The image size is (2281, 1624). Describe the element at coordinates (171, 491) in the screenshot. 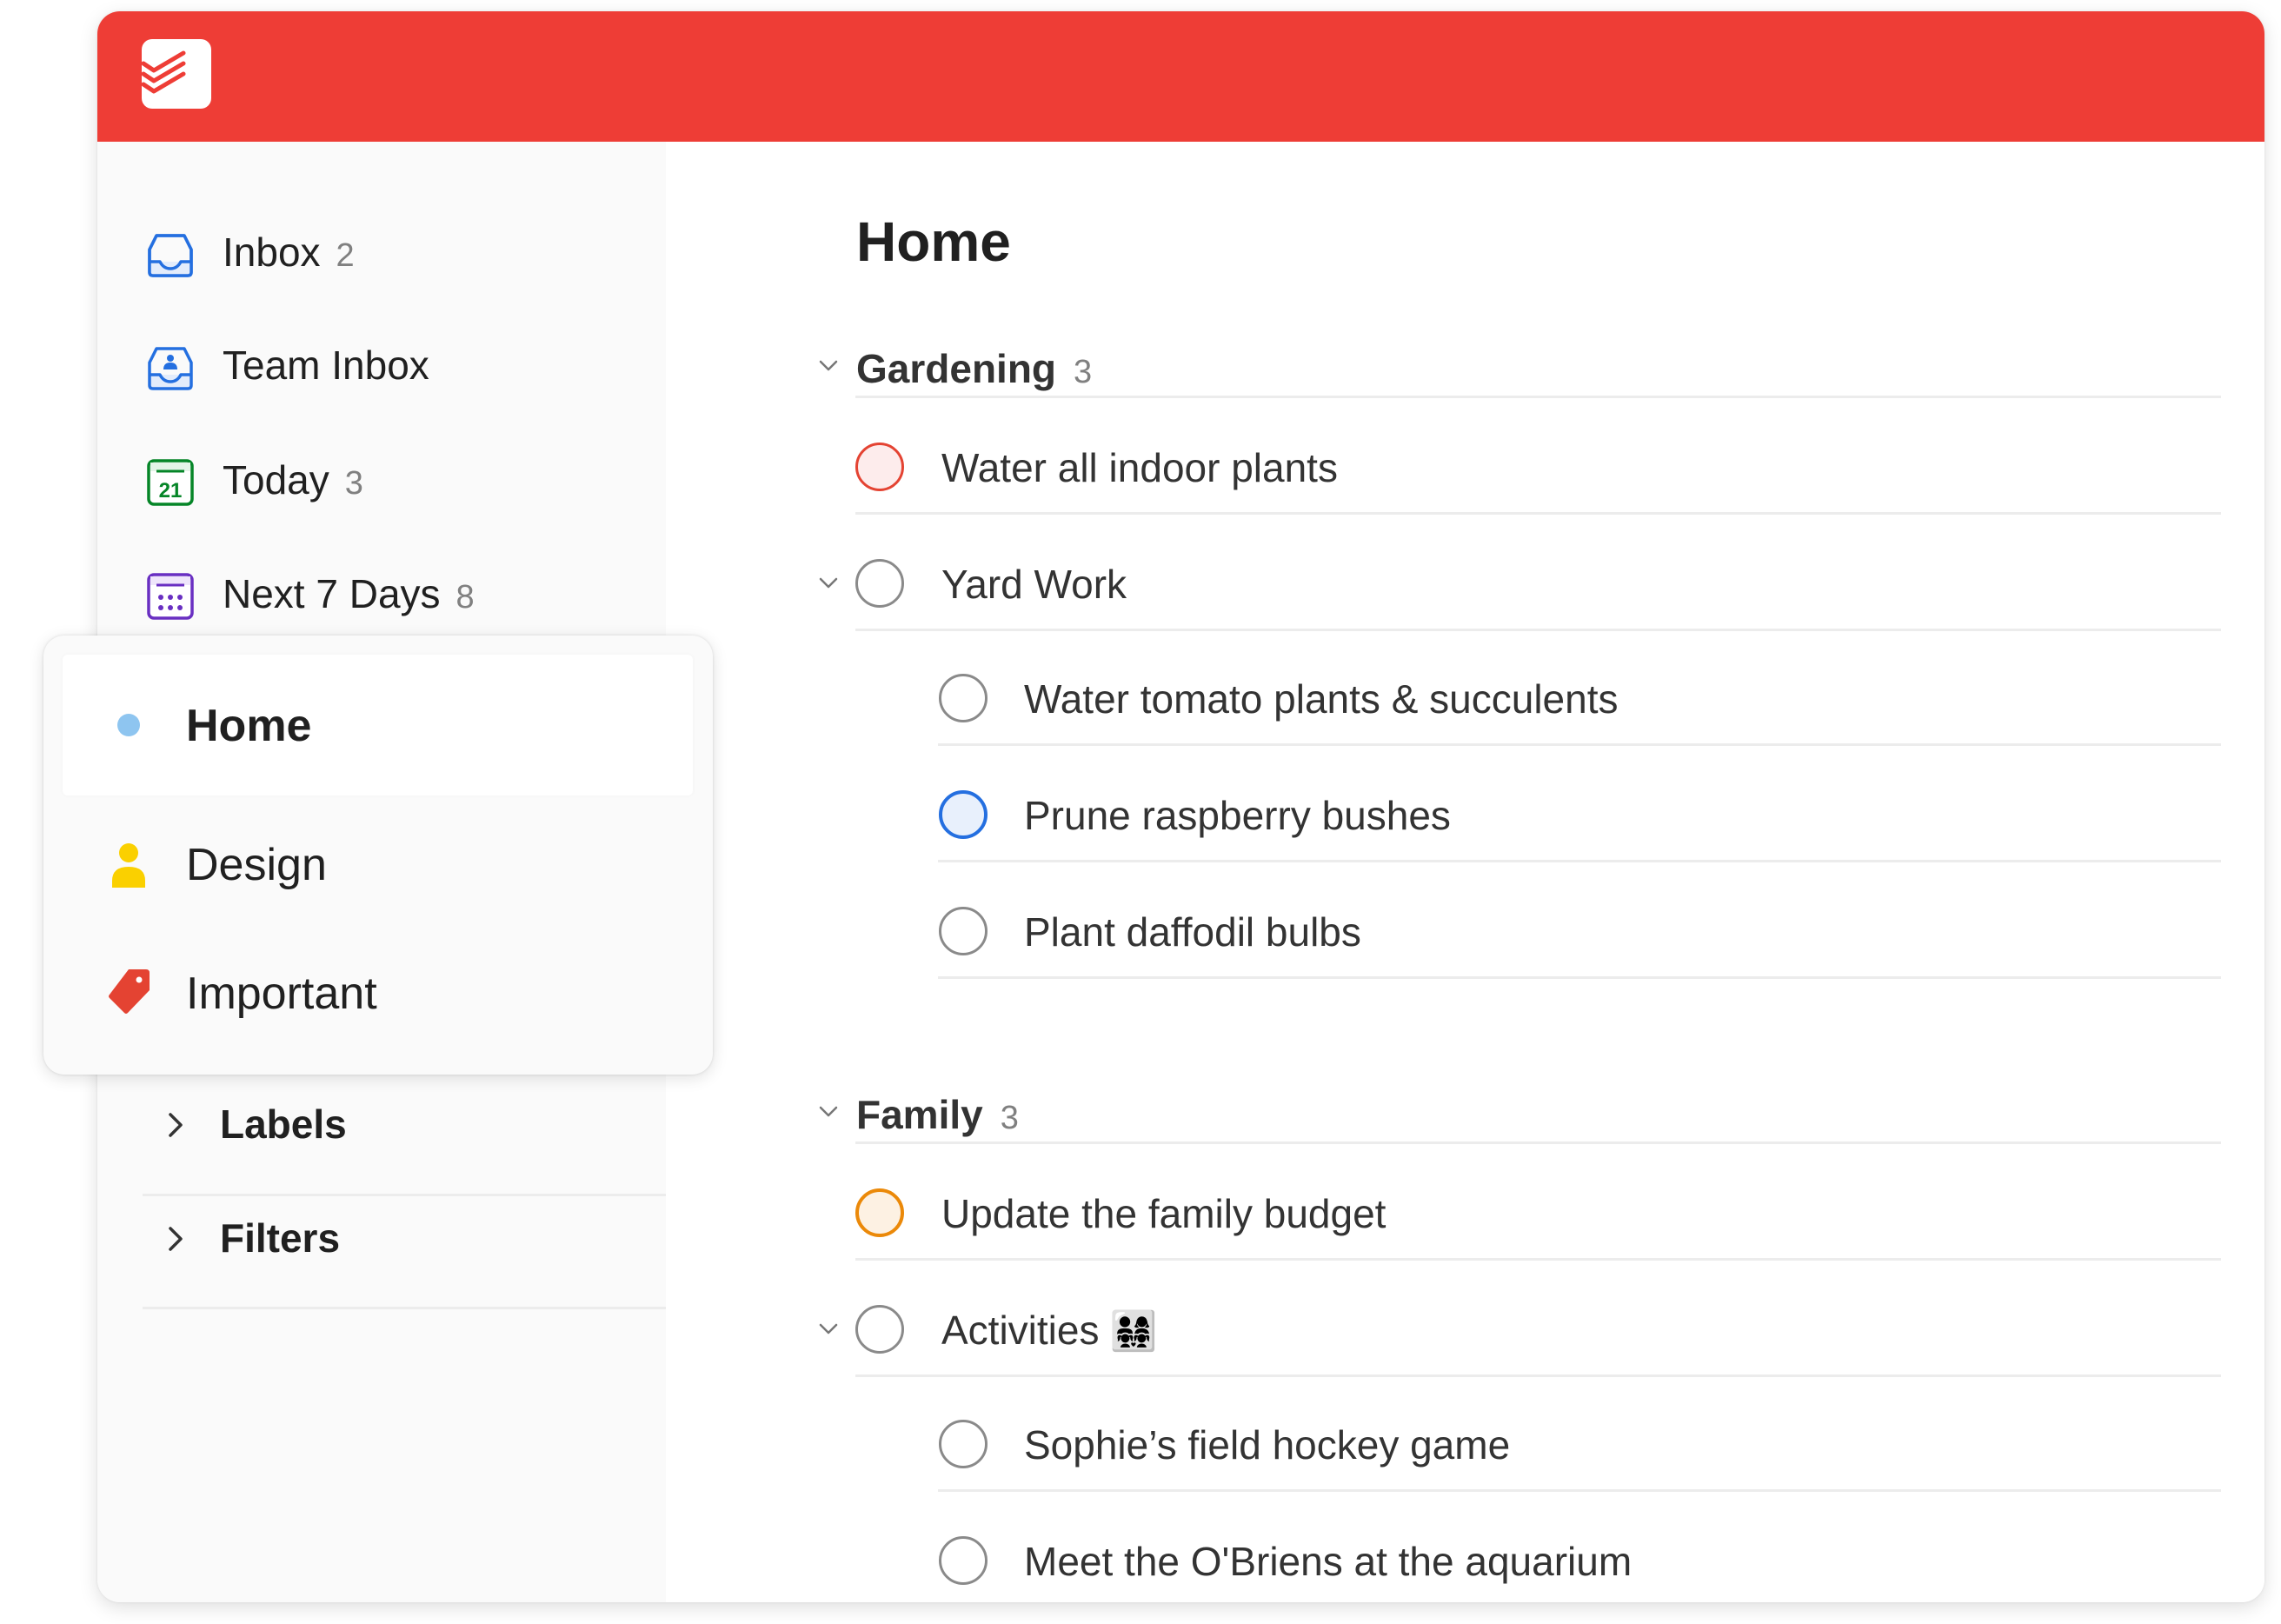

I see `svg-text: 21` at that location.